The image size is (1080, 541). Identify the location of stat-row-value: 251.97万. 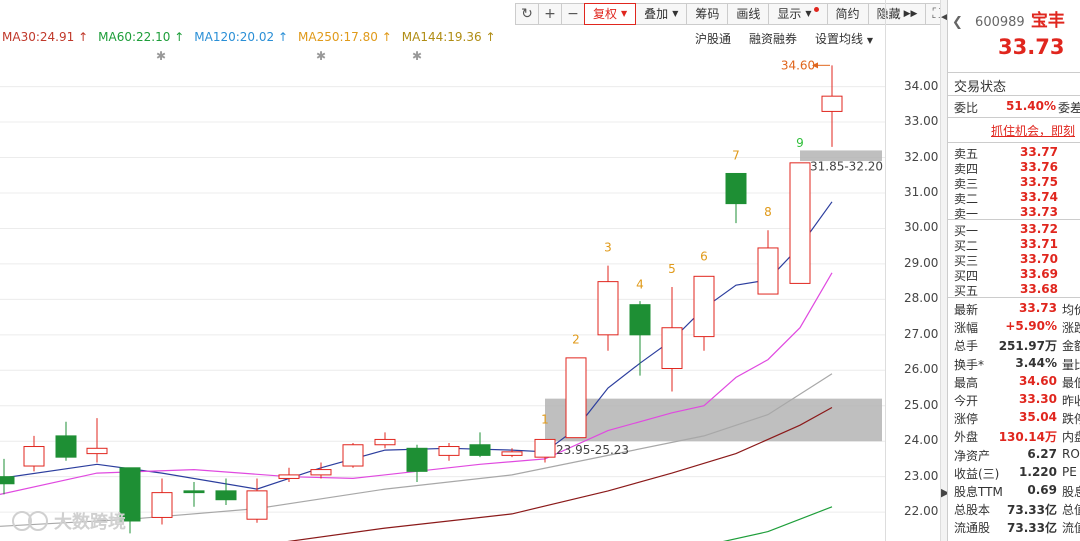
(1027, 346).